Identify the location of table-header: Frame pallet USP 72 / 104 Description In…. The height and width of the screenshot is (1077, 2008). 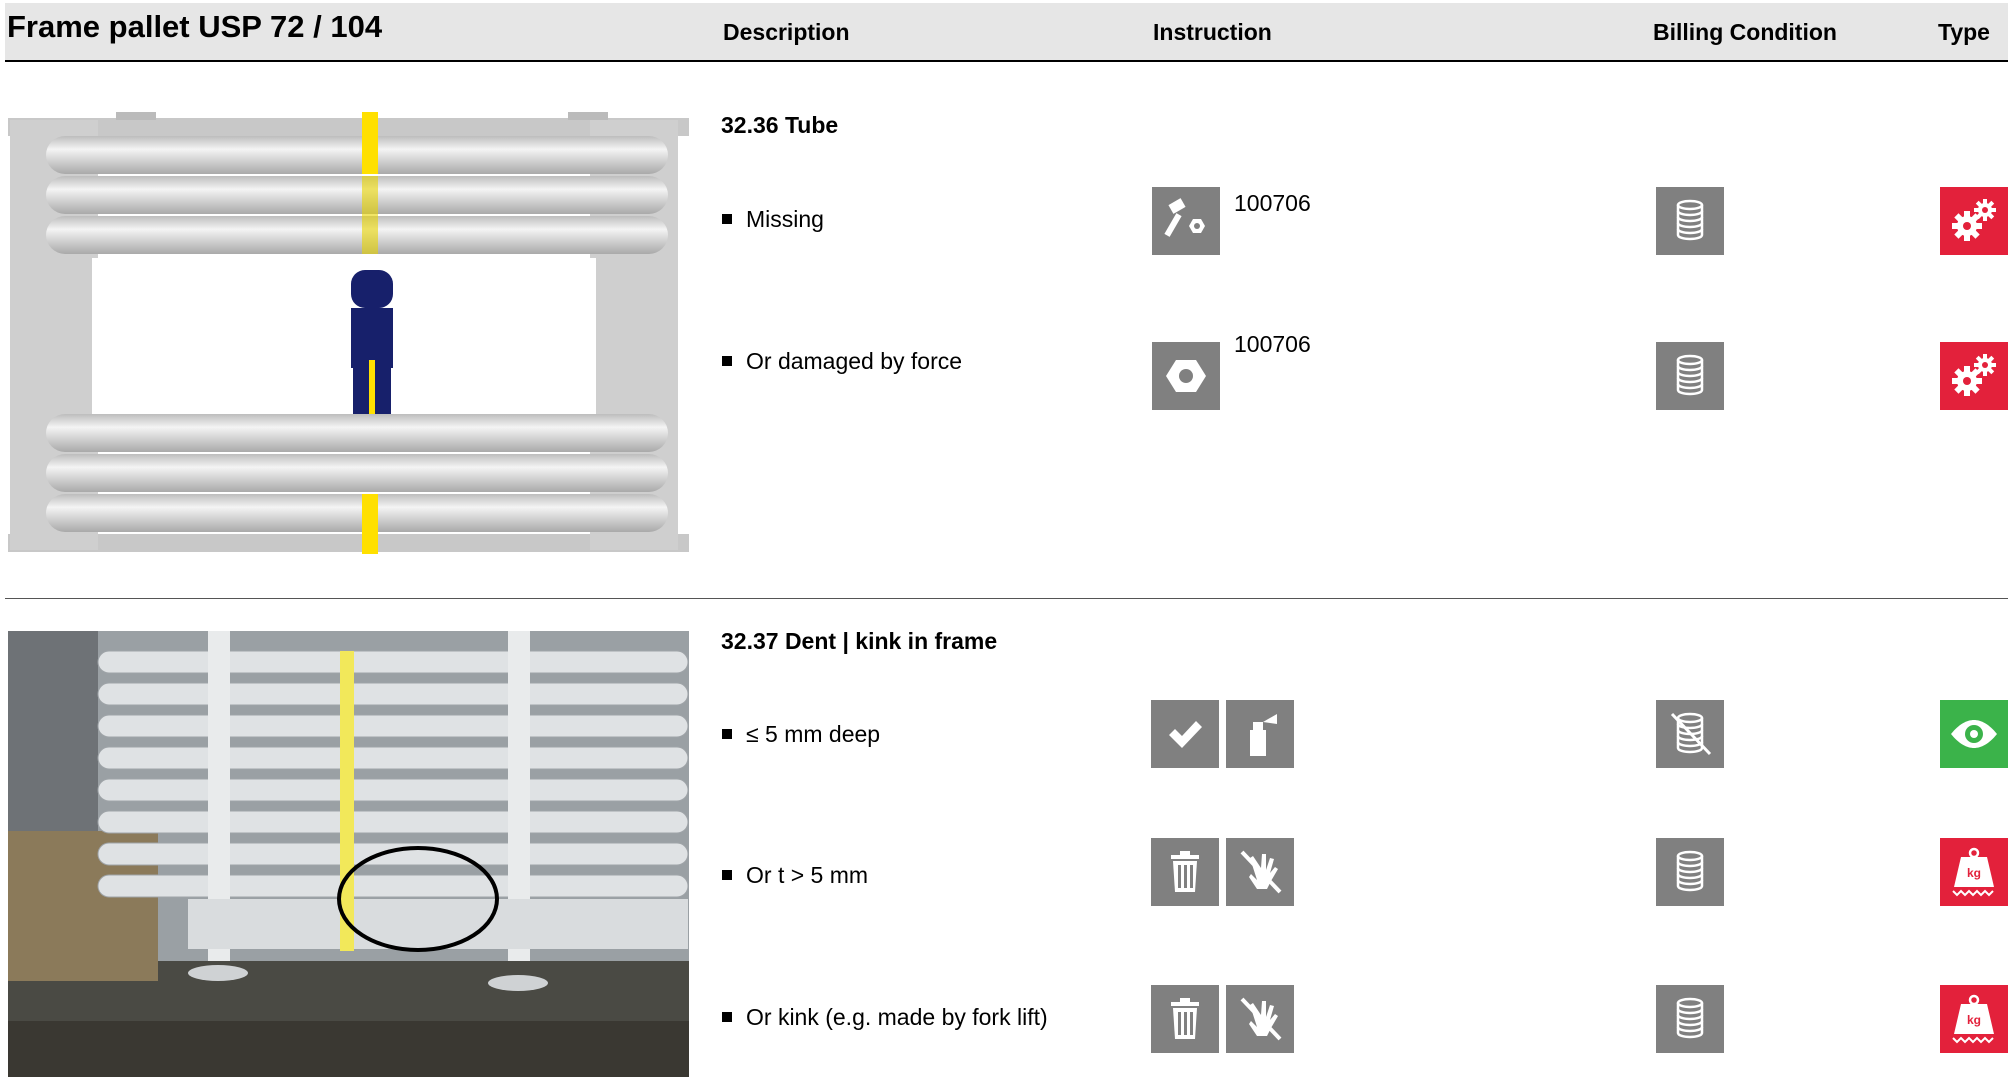
(1006, 32).